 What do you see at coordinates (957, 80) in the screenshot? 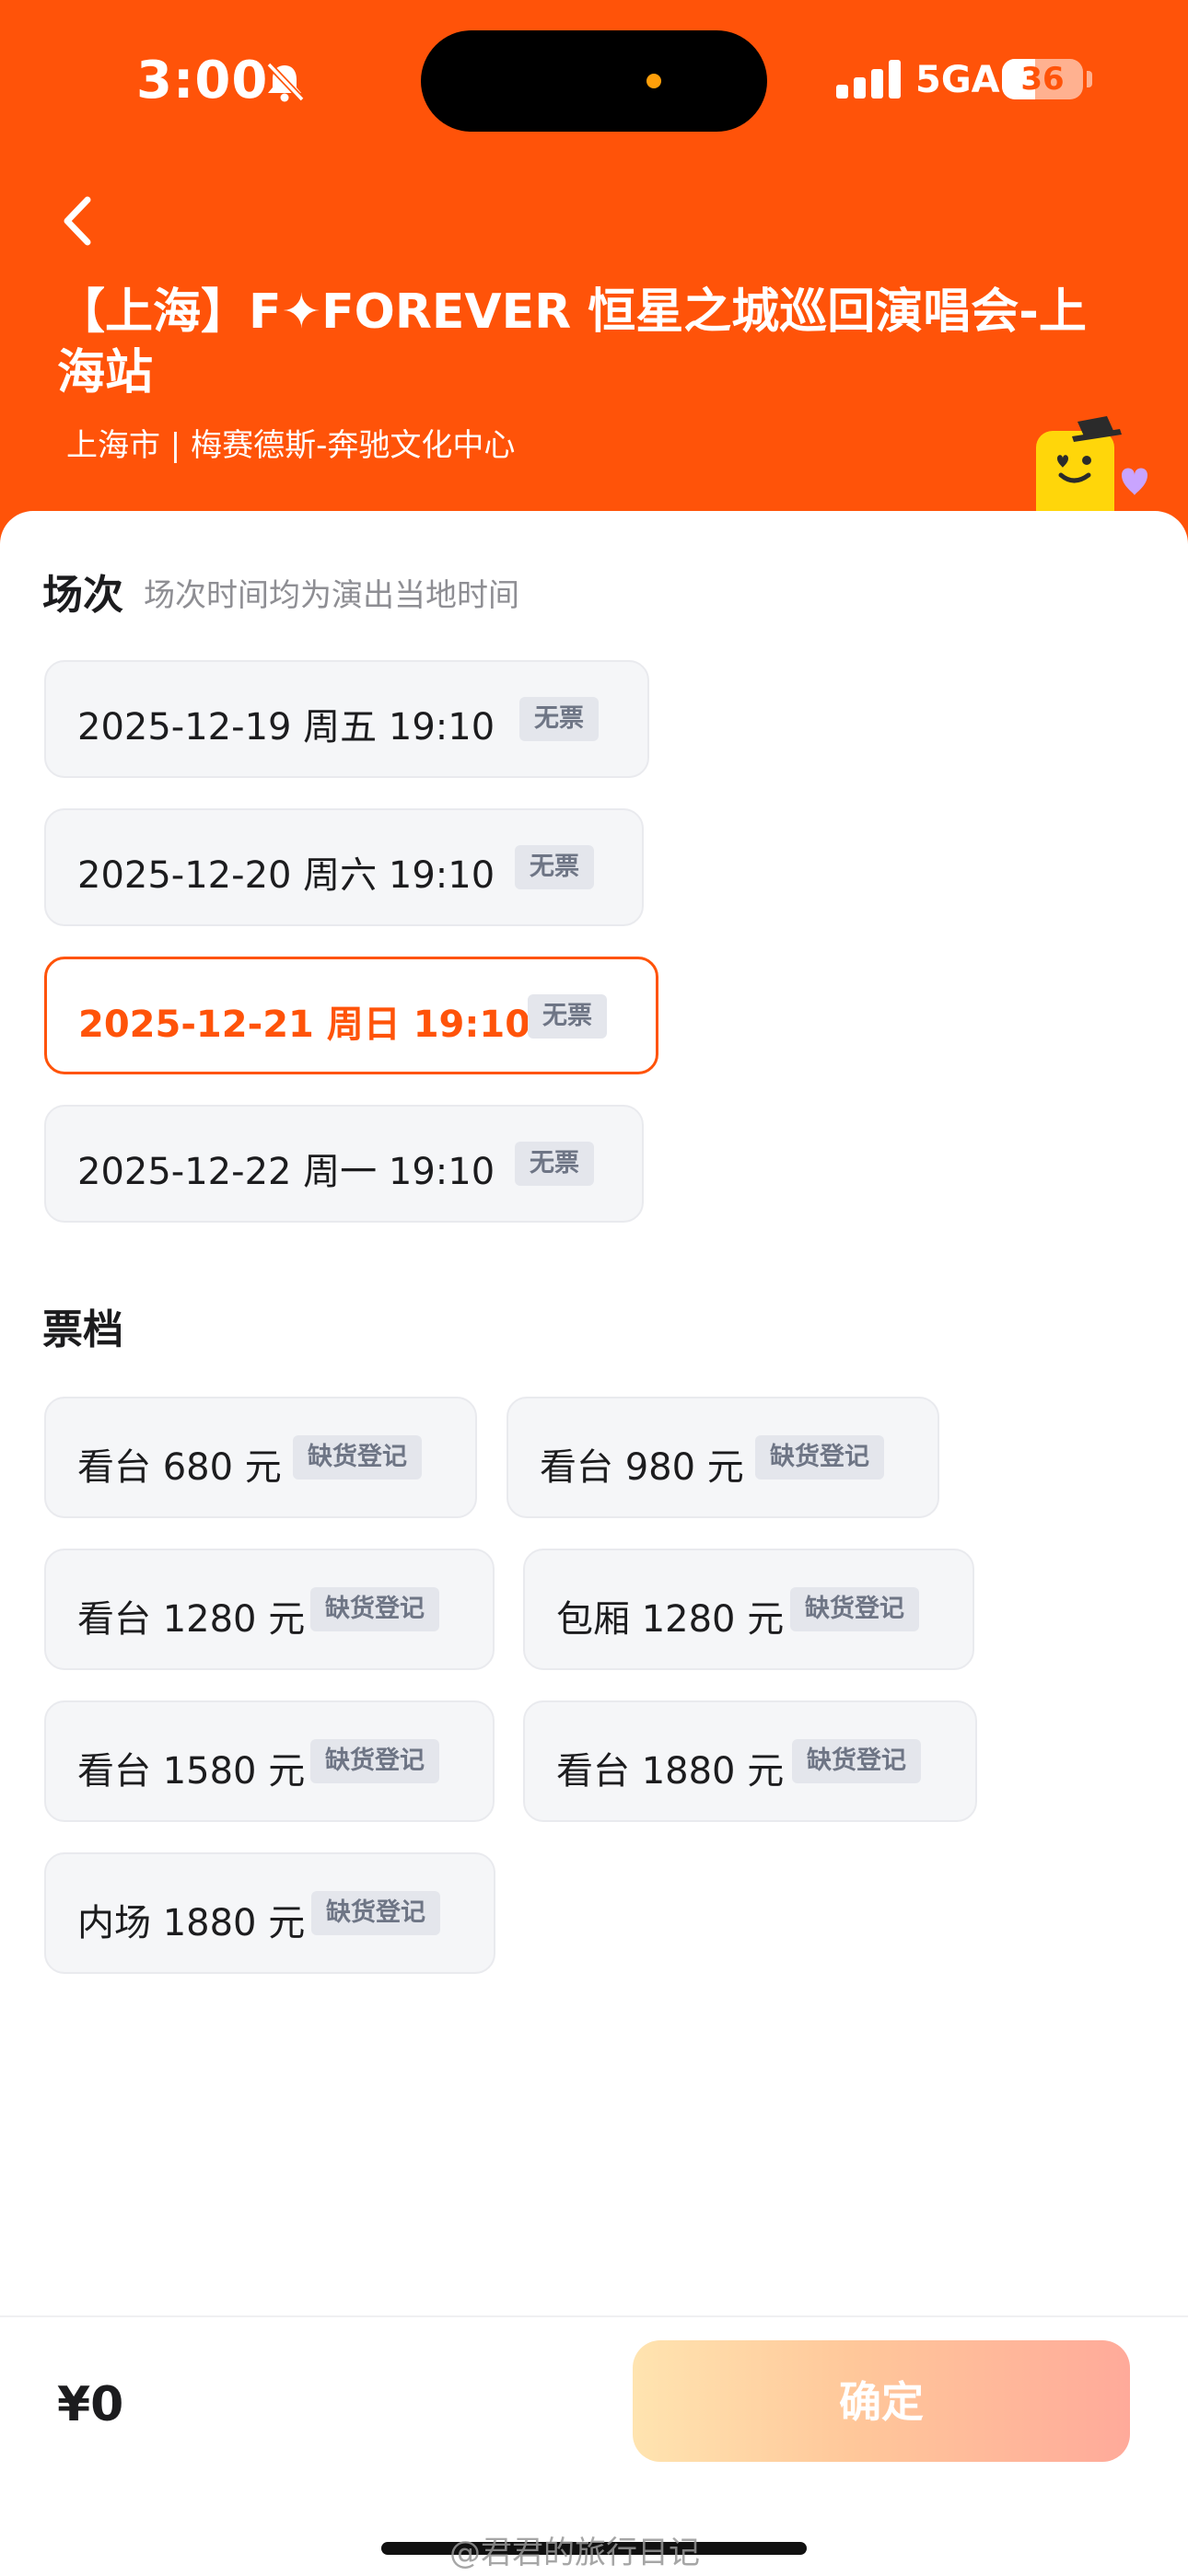
I see `network-type: 5GA` at bounding box center [957, 80].